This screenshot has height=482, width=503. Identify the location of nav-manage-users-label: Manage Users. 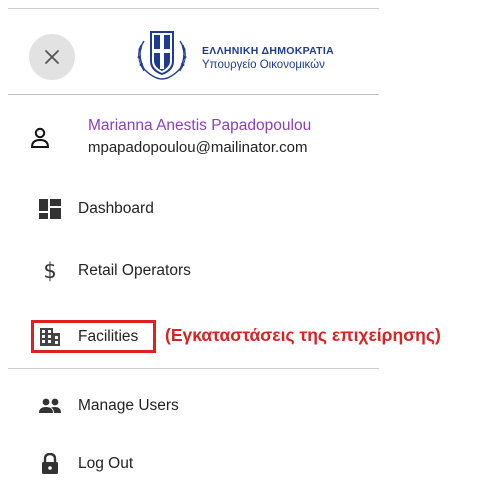
(128, 405).